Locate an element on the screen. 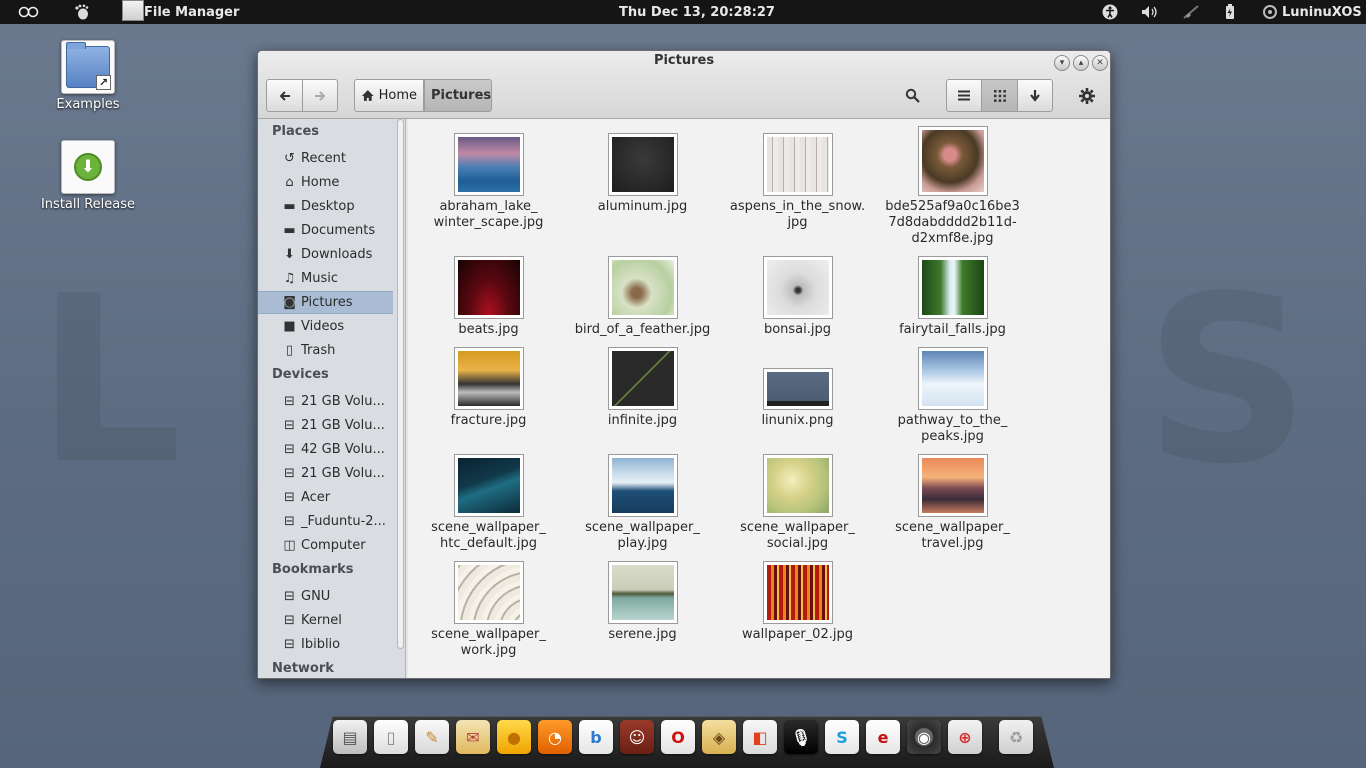  file-item: pathway_to_the_ peaks.jpg is located at coordinates (952, 396).